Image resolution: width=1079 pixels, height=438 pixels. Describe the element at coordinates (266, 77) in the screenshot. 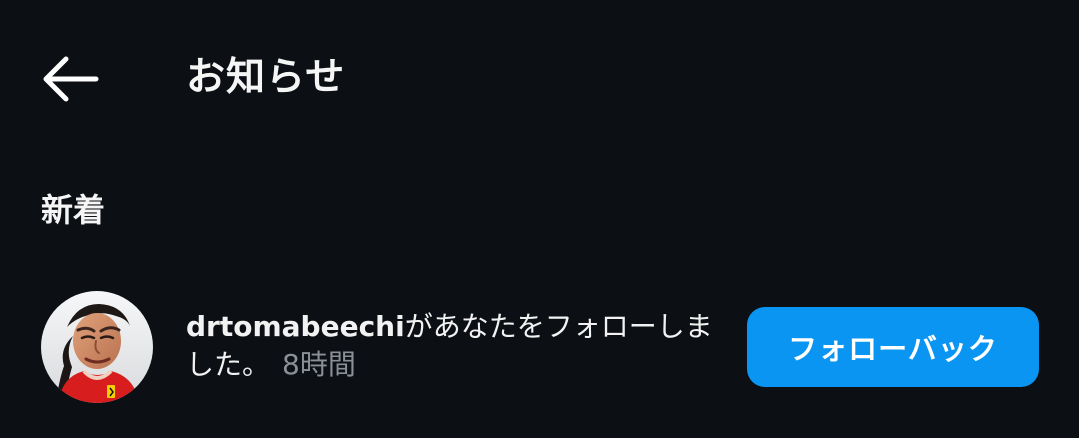

I see `page-title: お知らせ` at that location.